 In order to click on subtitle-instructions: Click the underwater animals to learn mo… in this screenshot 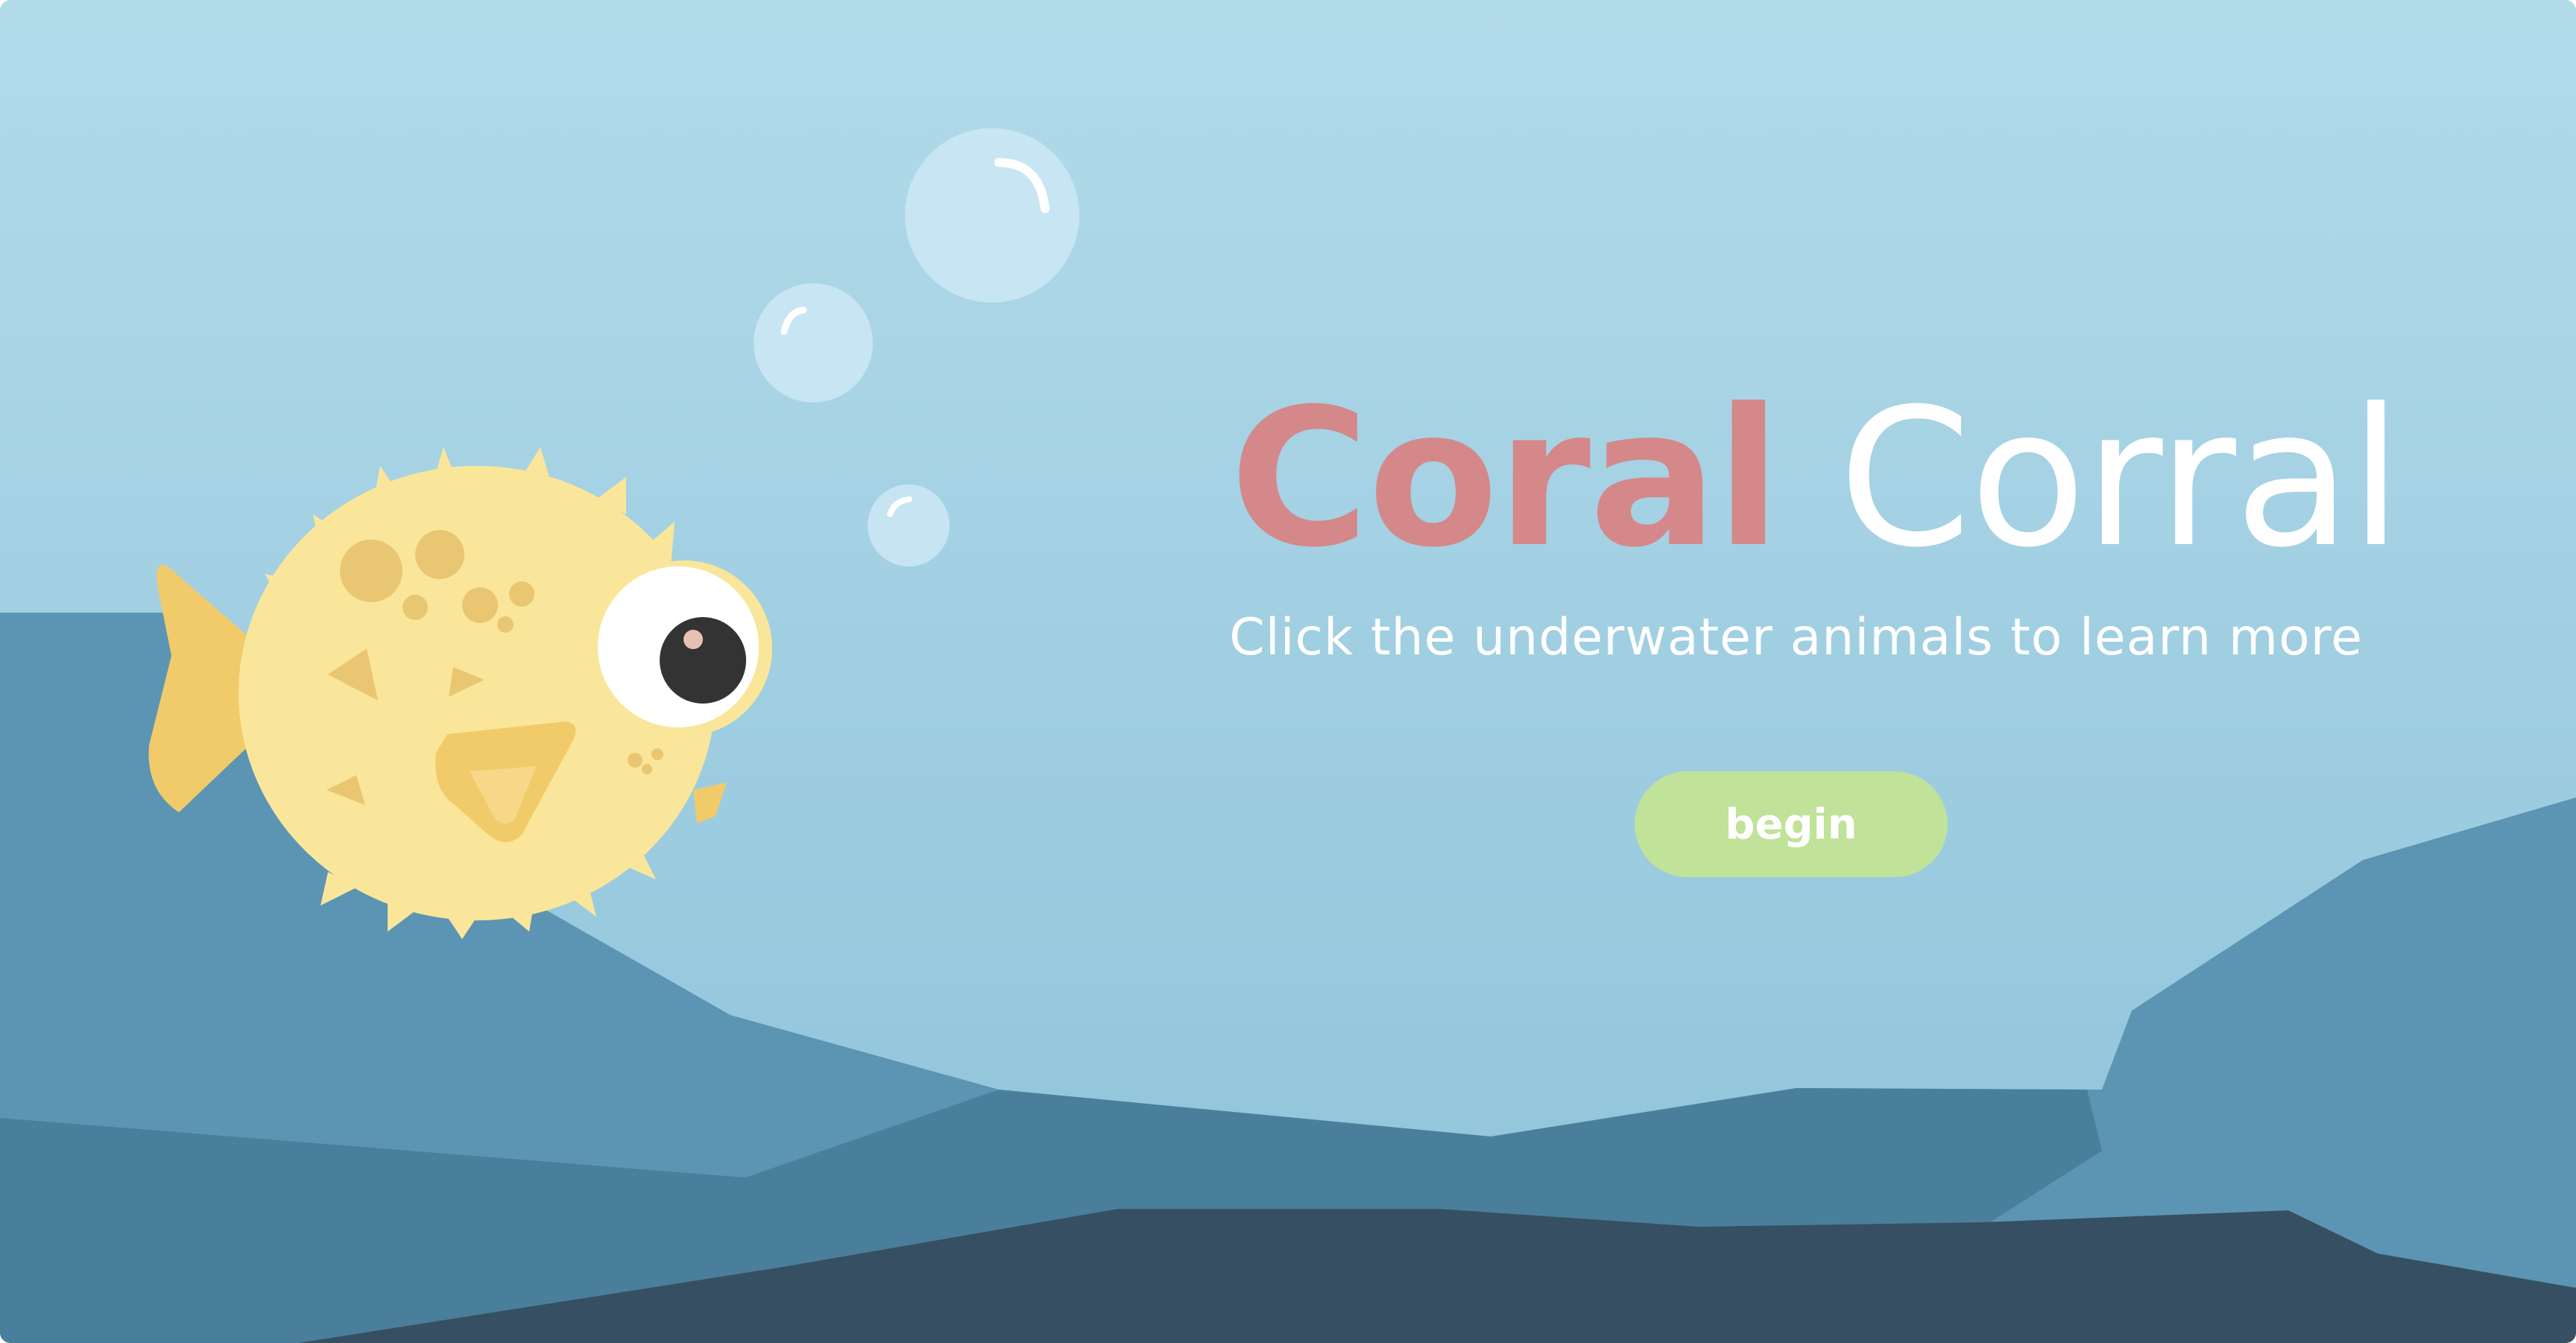, I will do `click(1796, 637)`.